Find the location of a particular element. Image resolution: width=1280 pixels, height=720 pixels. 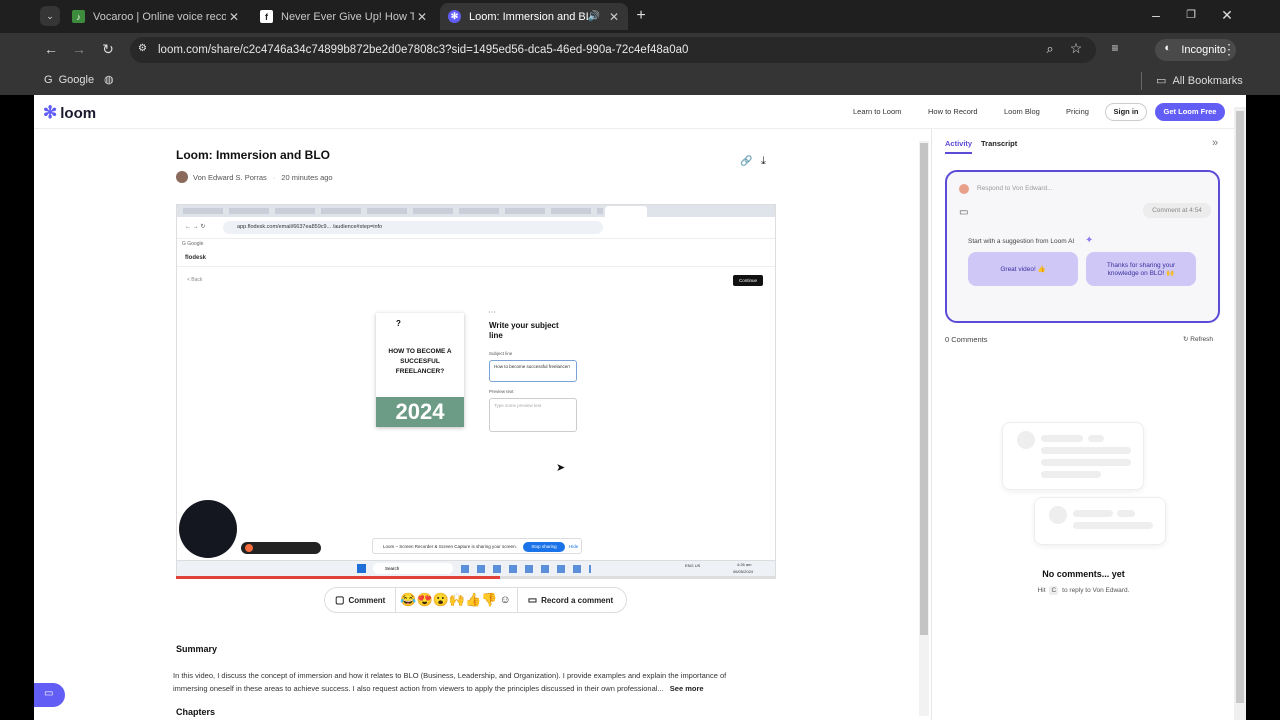

collapse-sidebar-icon: » is located at coordinates (1215, 143).